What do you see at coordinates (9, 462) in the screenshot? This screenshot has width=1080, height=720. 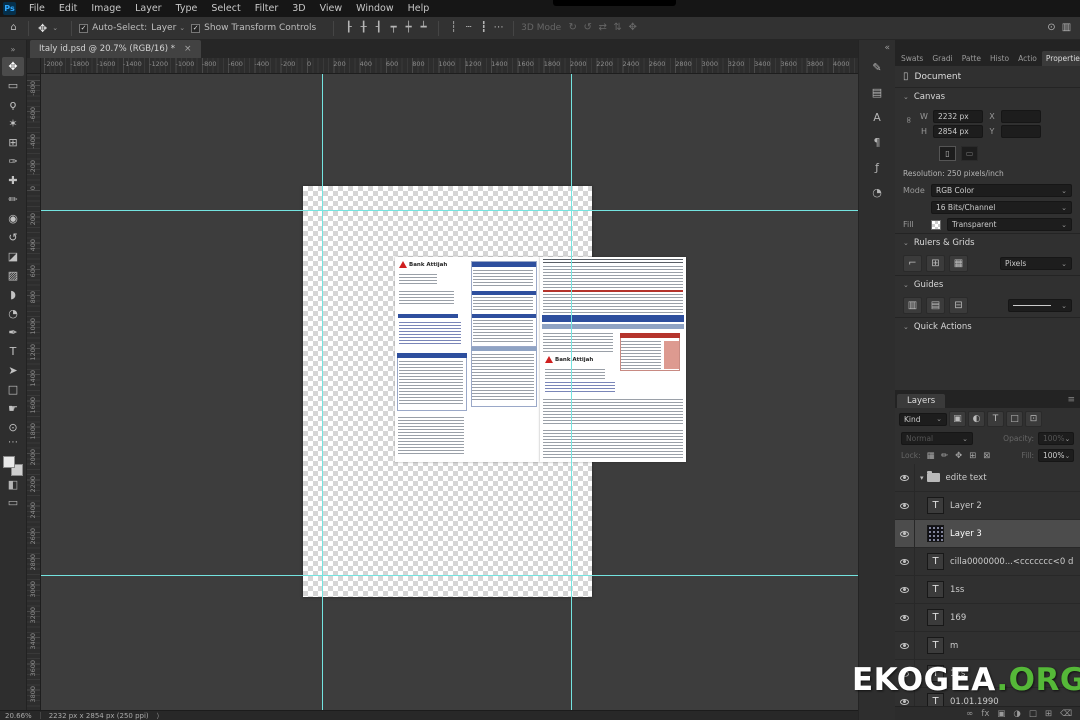 I see `foreground-color-swatch` at bounding box center [9, 462].